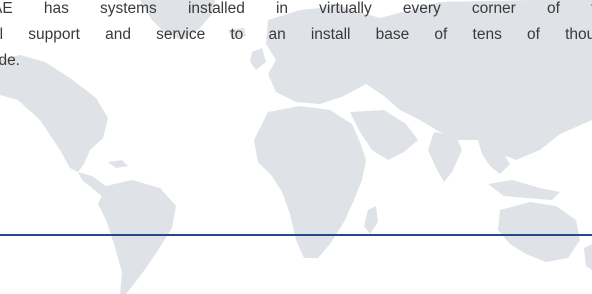 The width and height of the screenshot is (592, 294). I want to click on caribbean-shape, so click(118, 164).